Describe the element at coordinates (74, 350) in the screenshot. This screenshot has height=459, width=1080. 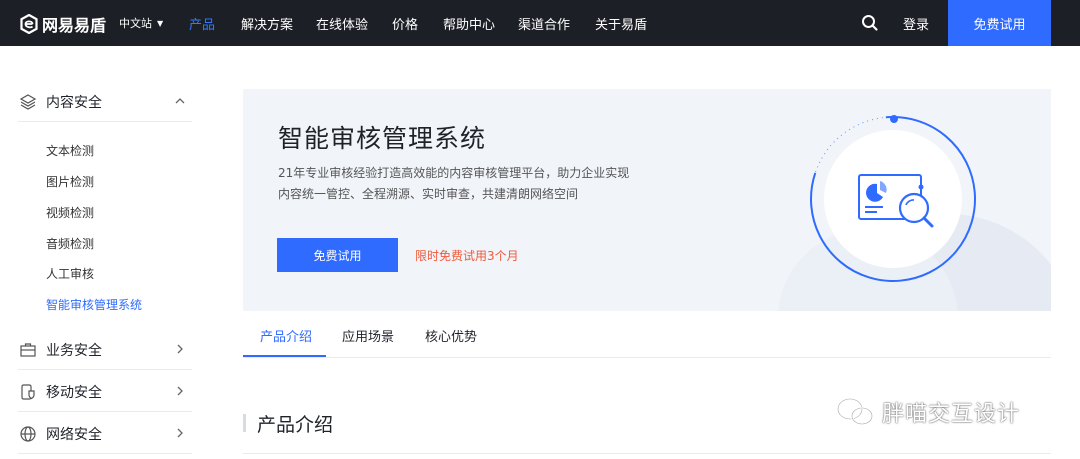
I see `sidebar-group-label: 业务安全` at that location.